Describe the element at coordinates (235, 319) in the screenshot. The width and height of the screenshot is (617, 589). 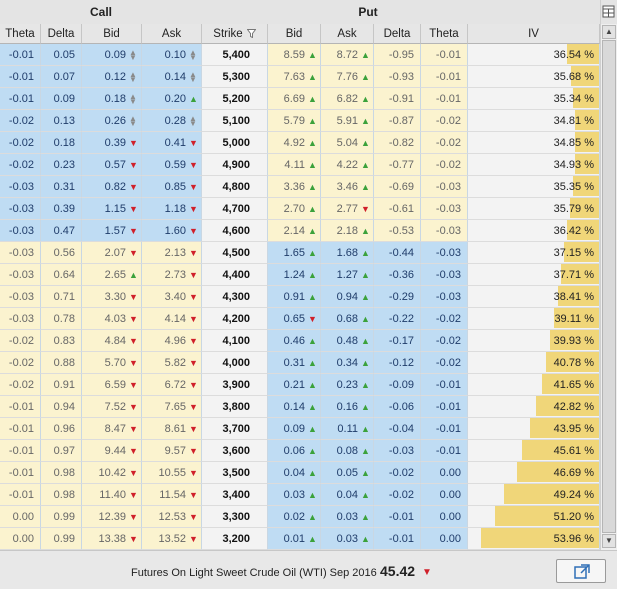
I see `cell-strike: 4,200` at that location.